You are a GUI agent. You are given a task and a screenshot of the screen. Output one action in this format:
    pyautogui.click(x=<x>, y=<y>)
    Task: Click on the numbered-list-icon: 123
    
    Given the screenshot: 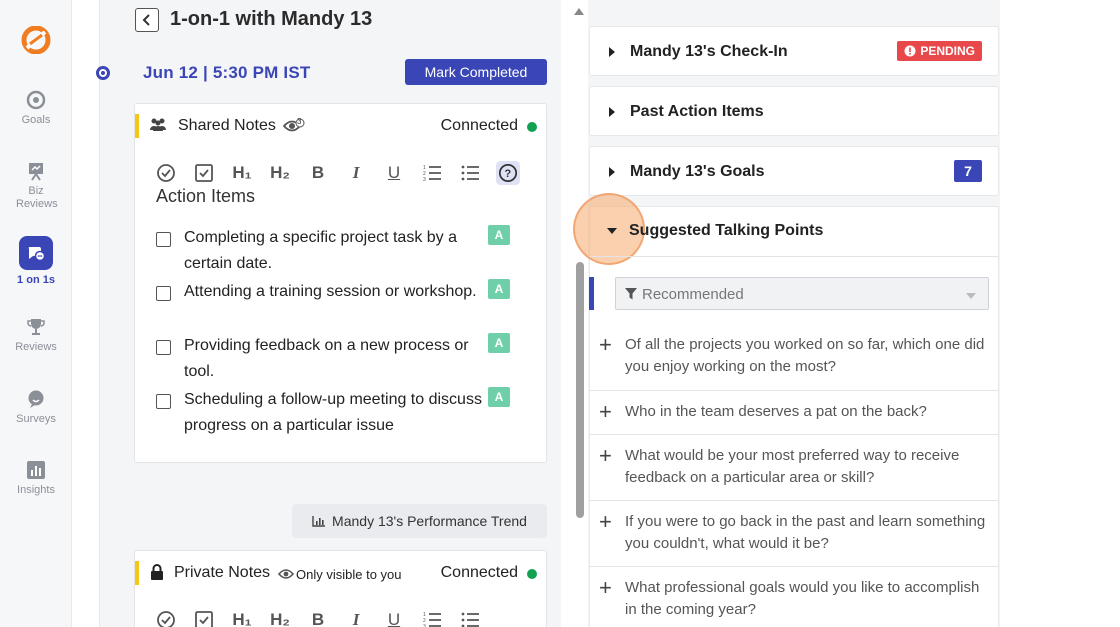 What is the action you would take?
    pyautogui.click(x=432, y=174)
    